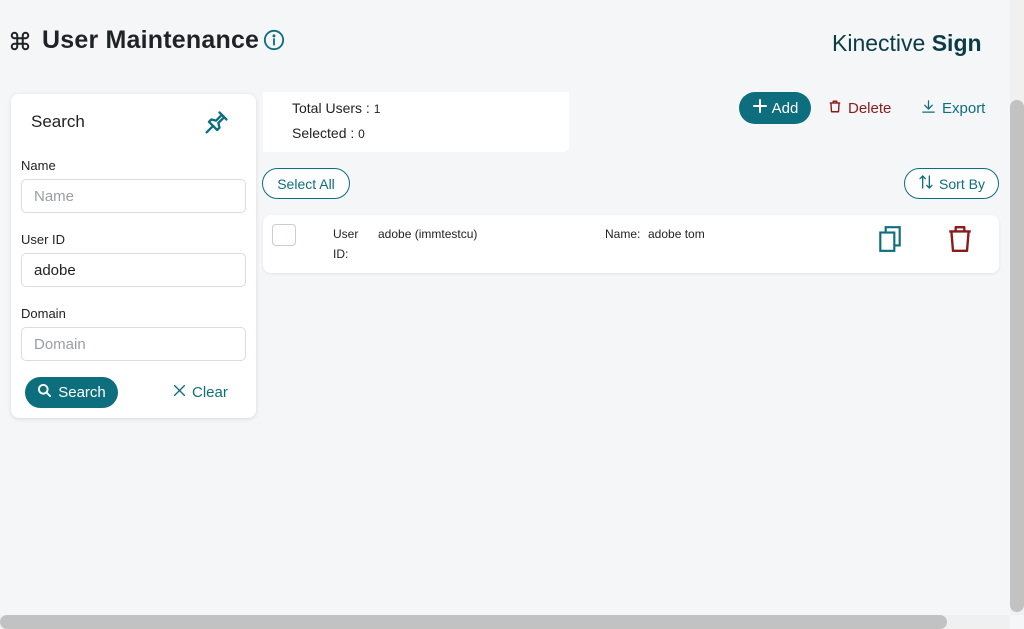 This screenshot has height=629, width=1024. Describe the element at coordinates (926, 183) in the screenshot. I see `sort-arrows-icon` at that location.